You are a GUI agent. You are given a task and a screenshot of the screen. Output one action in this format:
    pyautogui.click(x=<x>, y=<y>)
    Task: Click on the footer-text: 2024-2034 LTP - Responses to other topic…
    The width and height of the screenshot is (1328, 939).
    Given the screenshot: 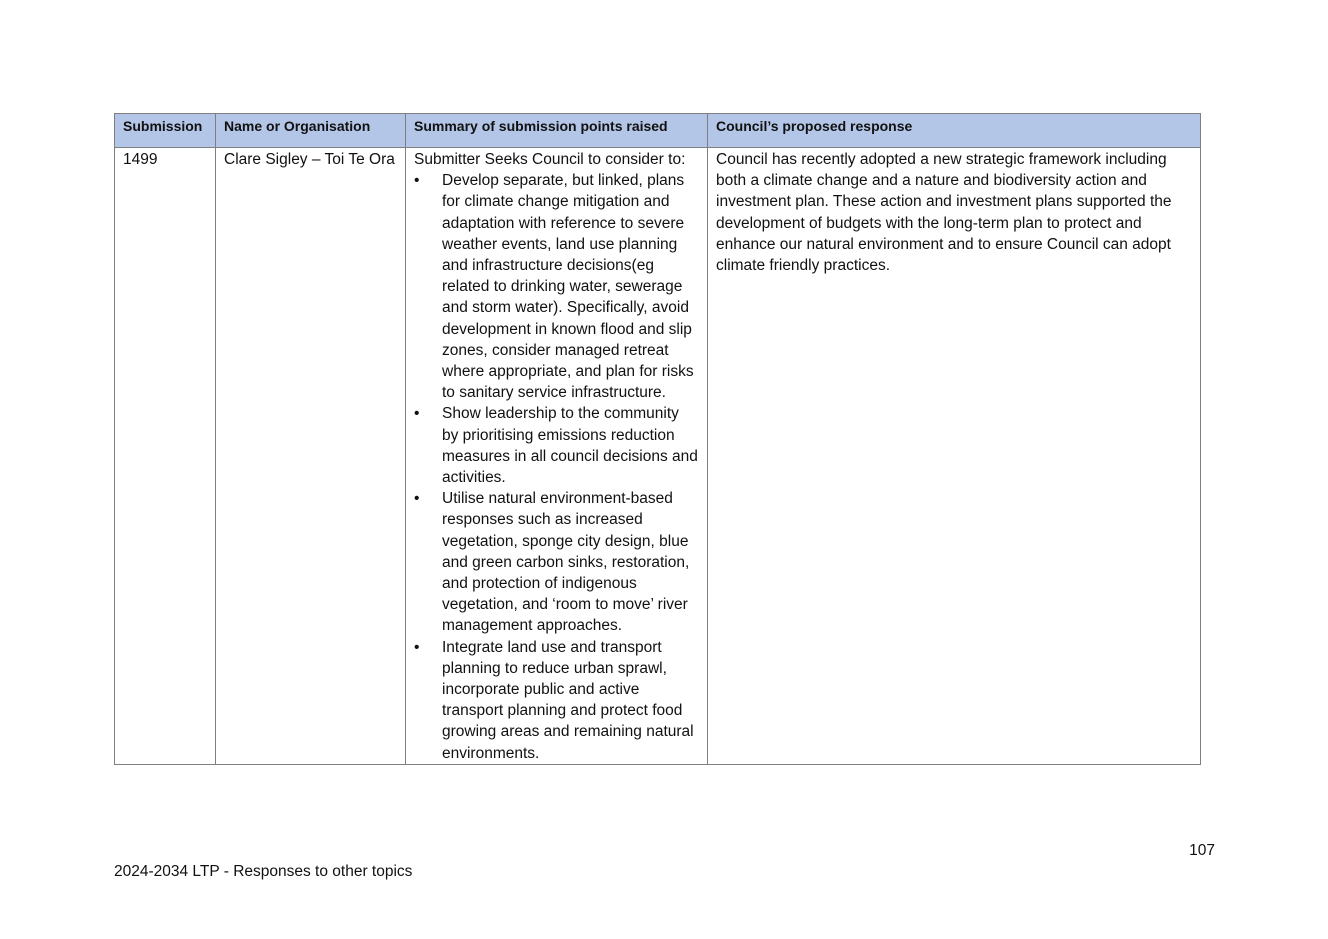 What is the action you would take?
    pyautogui.click(x=263, y=871)
    